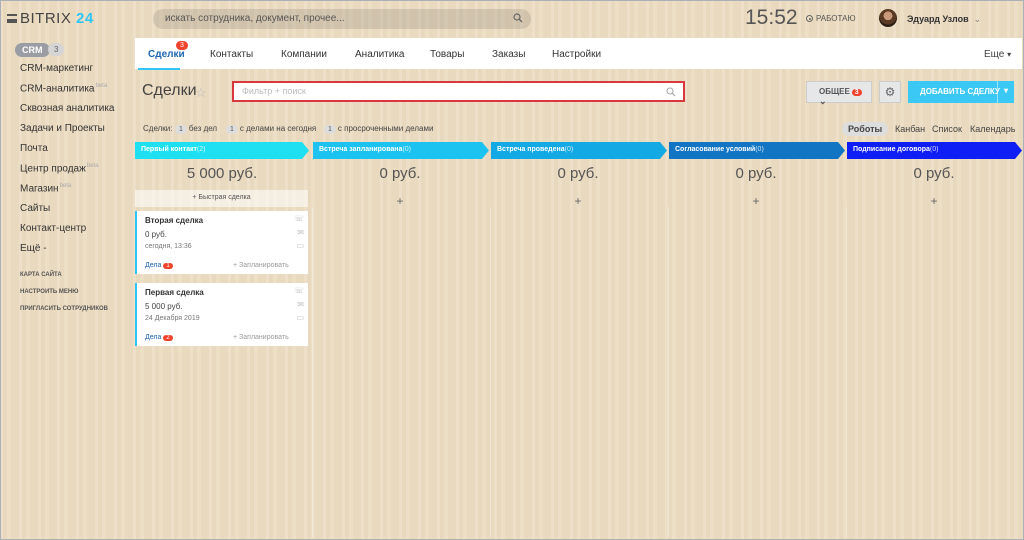  Describe the element at coordinates (508, 54) in the screenshot. I see `tab-5: Заказы` at that location.